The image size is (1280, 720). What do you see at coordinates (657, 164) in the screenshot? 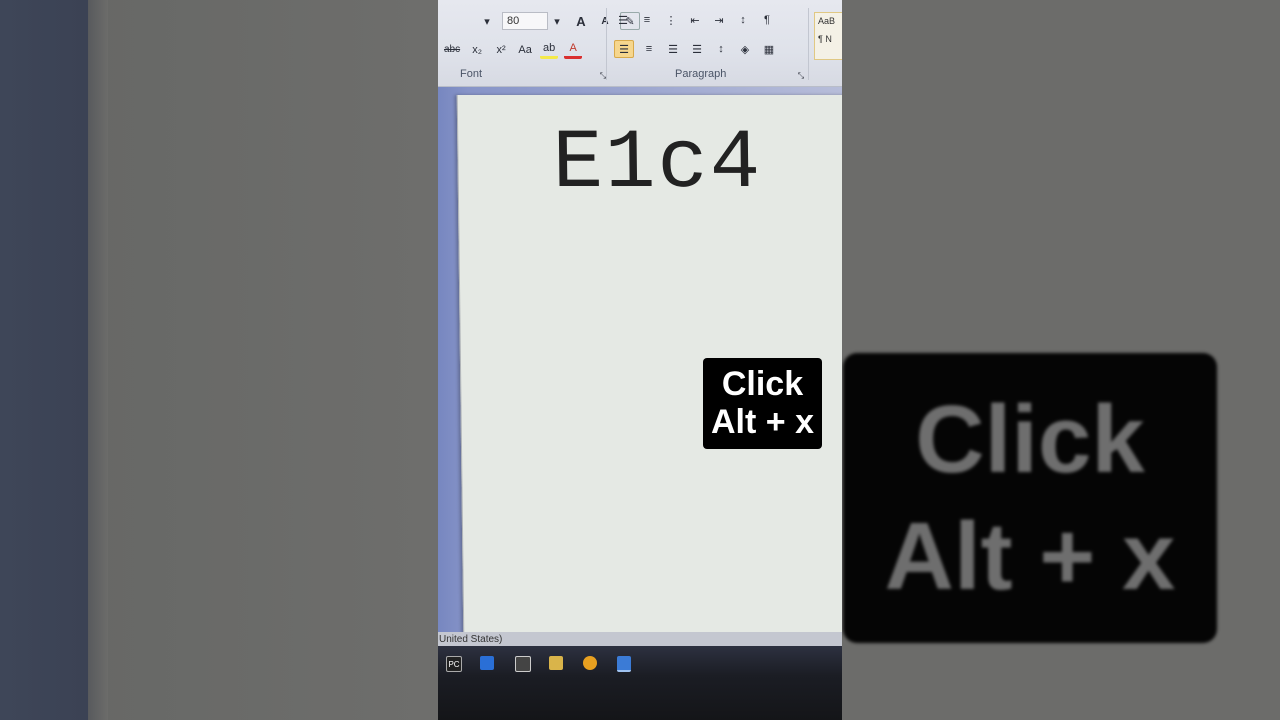
I see `document-text: E1c4` at bounding box center [657, 164].